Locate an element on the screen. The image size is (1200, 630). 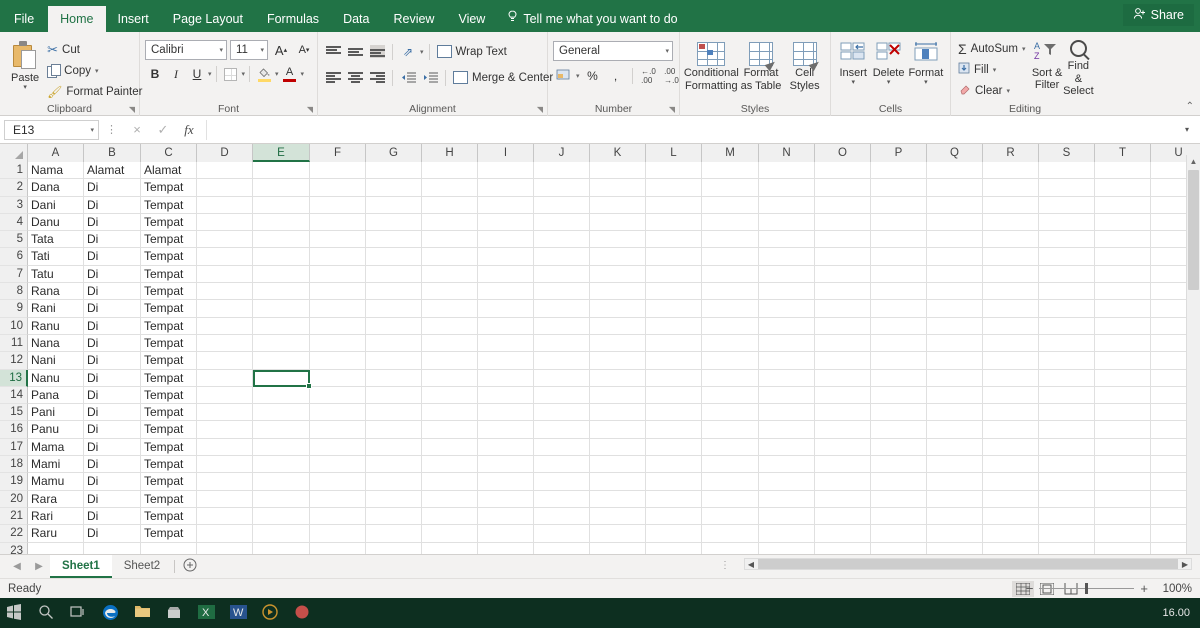
cell-Q14 is located at coordinates (955, 395).